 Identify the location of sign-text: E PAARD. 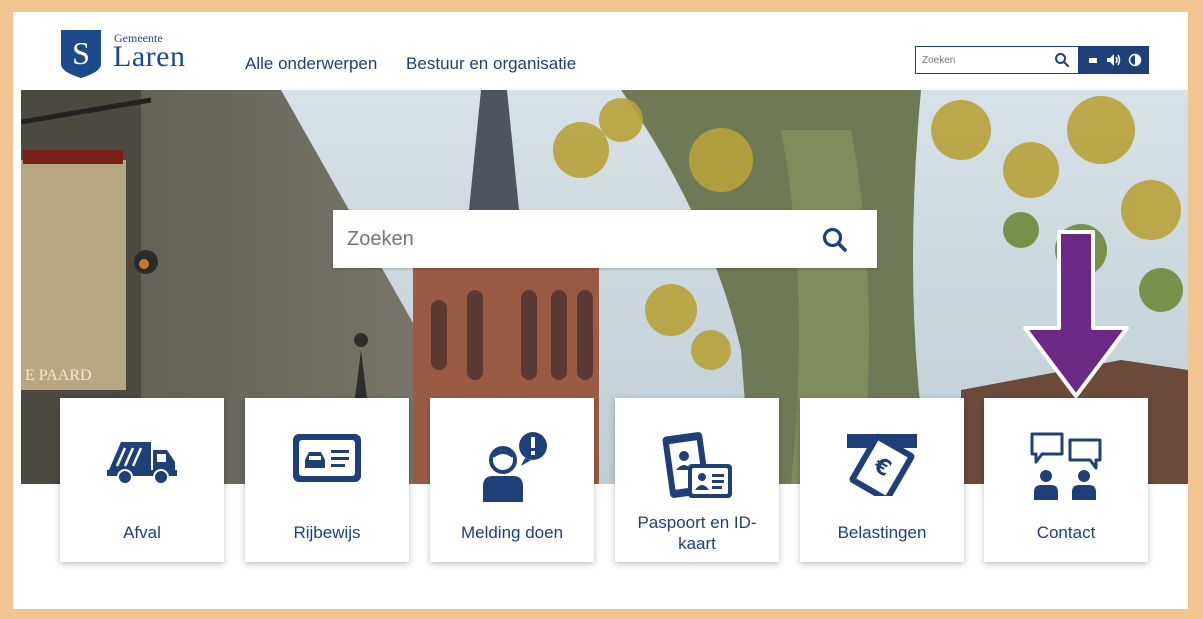
(58, 375).